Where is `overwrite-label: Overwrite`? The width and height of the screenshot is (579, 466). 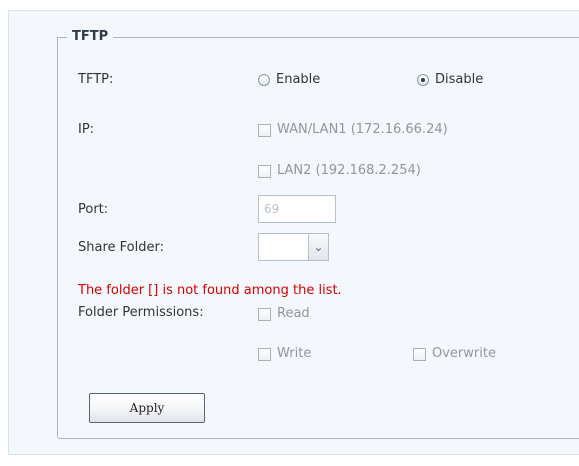
overwrite-label: Overwrite is located at coordinates (464, 353).